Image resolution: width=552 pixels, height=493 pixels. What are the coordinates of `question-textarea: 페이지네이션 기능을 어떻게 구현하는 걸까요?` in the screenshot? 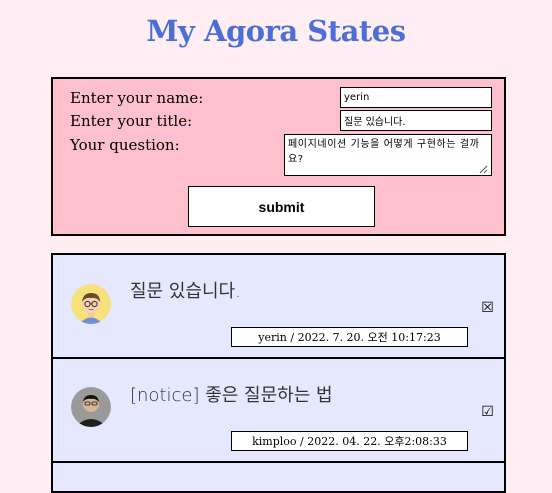 It's located at (388, 155).